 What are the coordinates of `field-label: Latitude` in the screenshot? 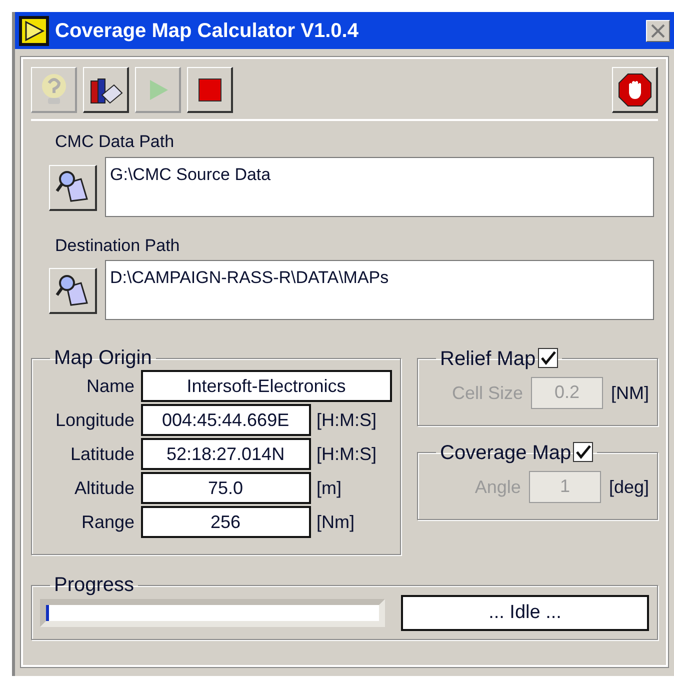 It's located at (102, 454).